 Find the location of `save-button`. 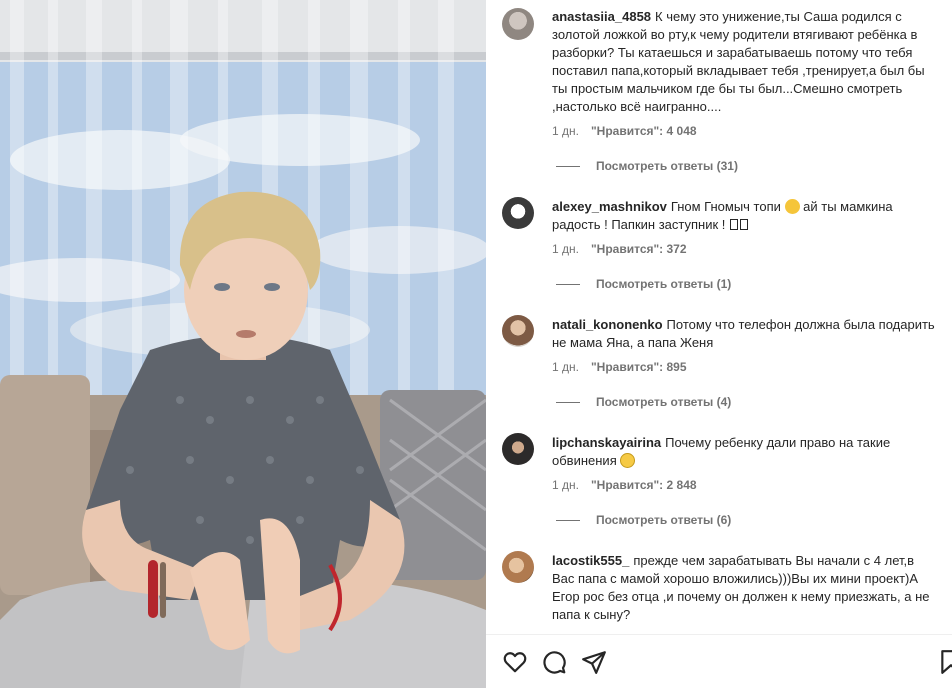

save-button is located at coordinates (945, 662).